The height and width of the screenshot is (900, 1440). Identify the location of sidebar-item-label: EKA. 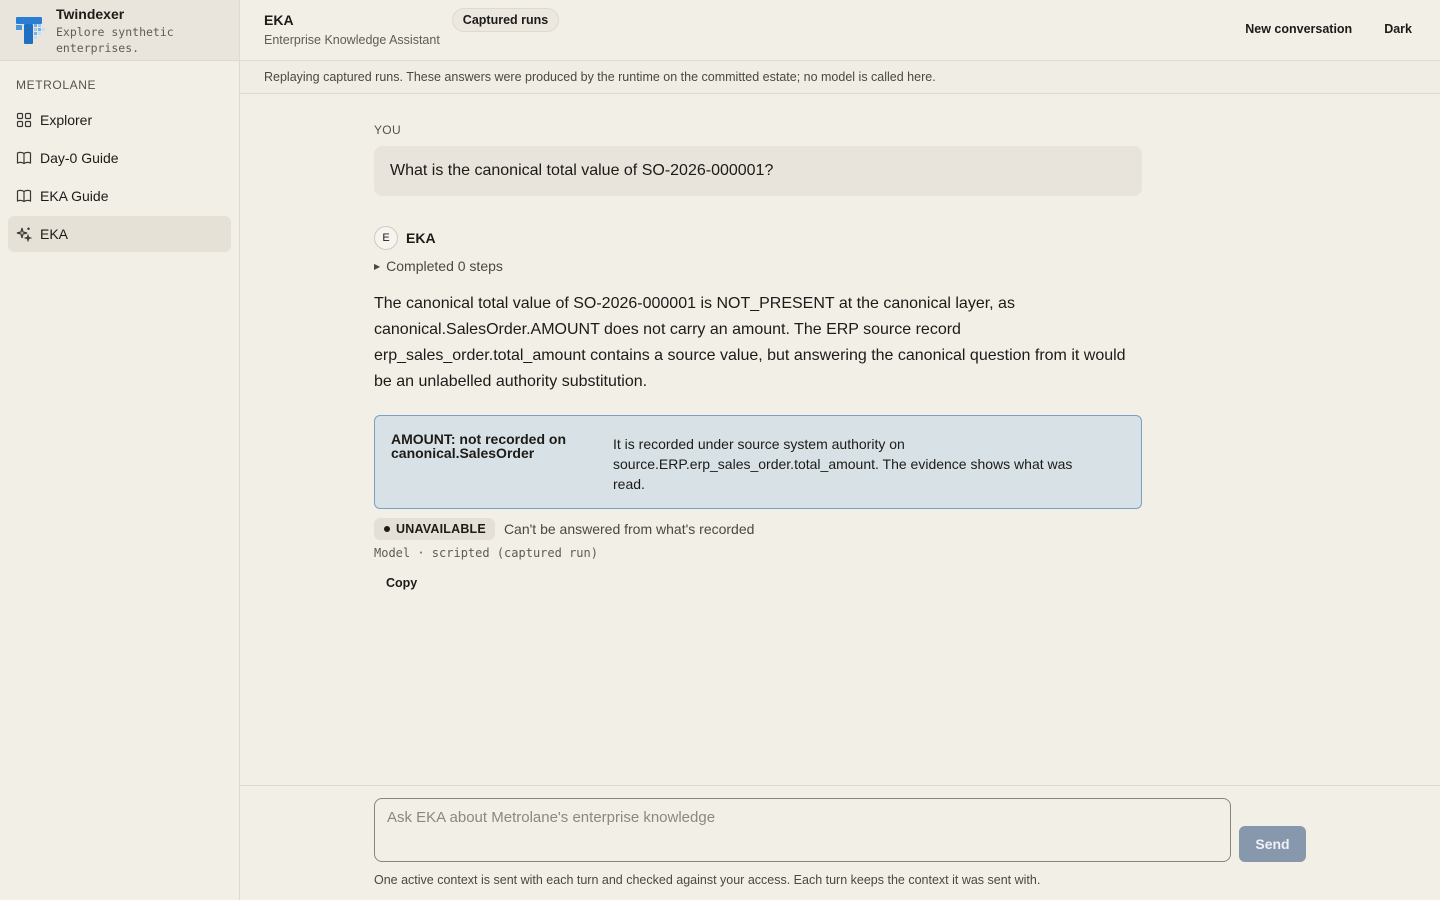
(54, 234).